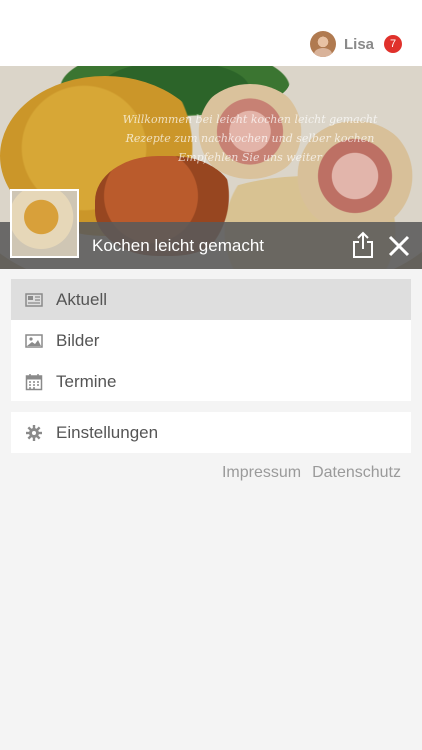  Describe the element at coordinates (44, 223) in the screenshot. I see `page-thumbnail` at that location.